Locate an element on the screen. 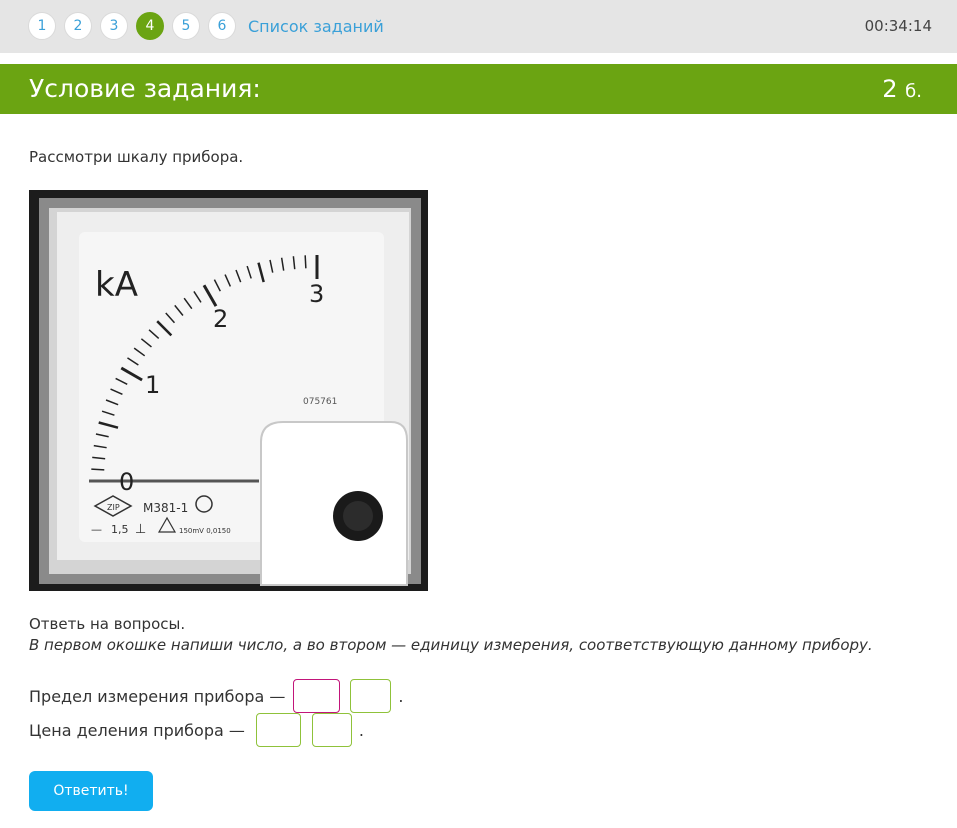 The width and height of the screenshot is (957, 828). page-1-button: 1 is located at coordinates (42, 26).